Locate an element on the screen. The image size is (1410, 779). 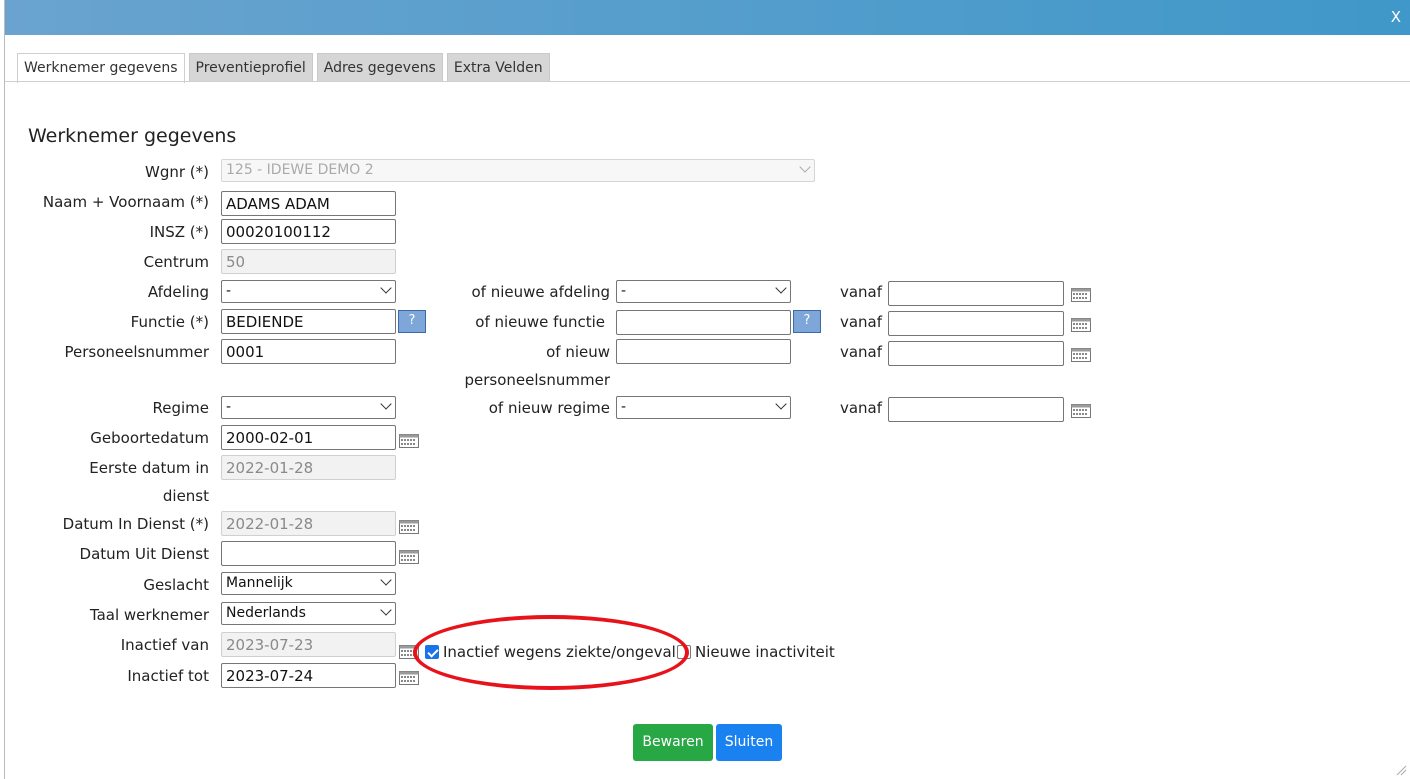
wgnr-select: 125 - IDEWE DEMO 2 is located at coordinates (518, 170).